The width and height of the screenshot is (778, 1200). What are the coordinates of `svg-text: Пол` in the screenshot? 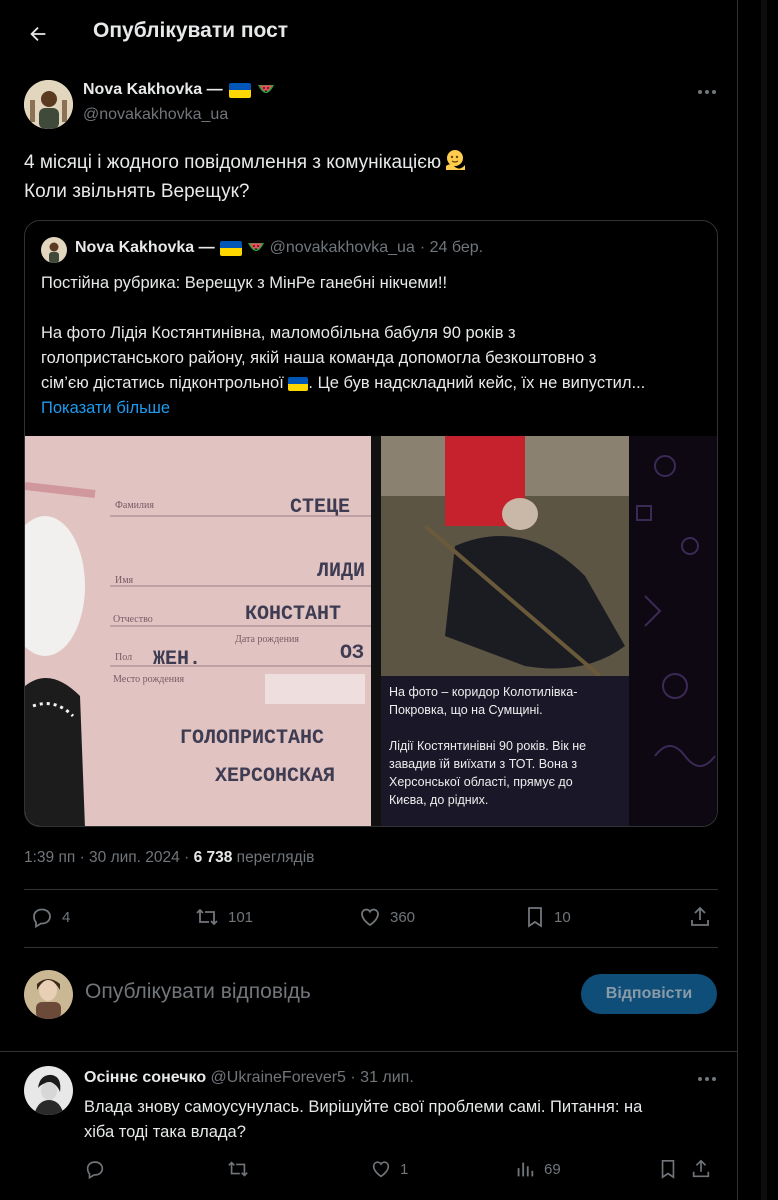 It's located at (123, 657).